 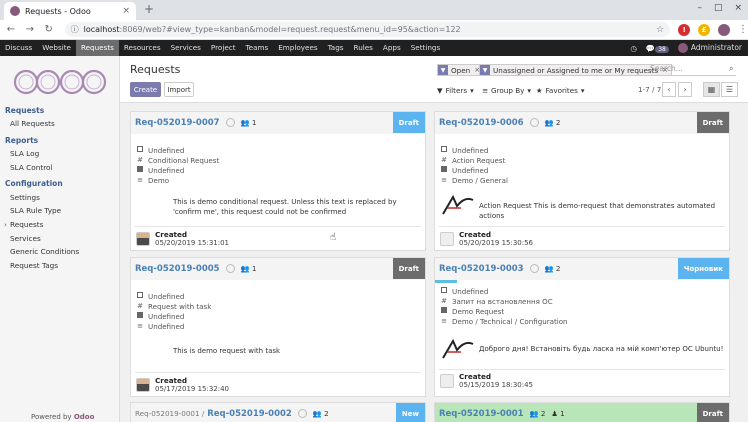 I want to click on card-title: Req-052019-0005 👥 1, so click(x=195, y=269).